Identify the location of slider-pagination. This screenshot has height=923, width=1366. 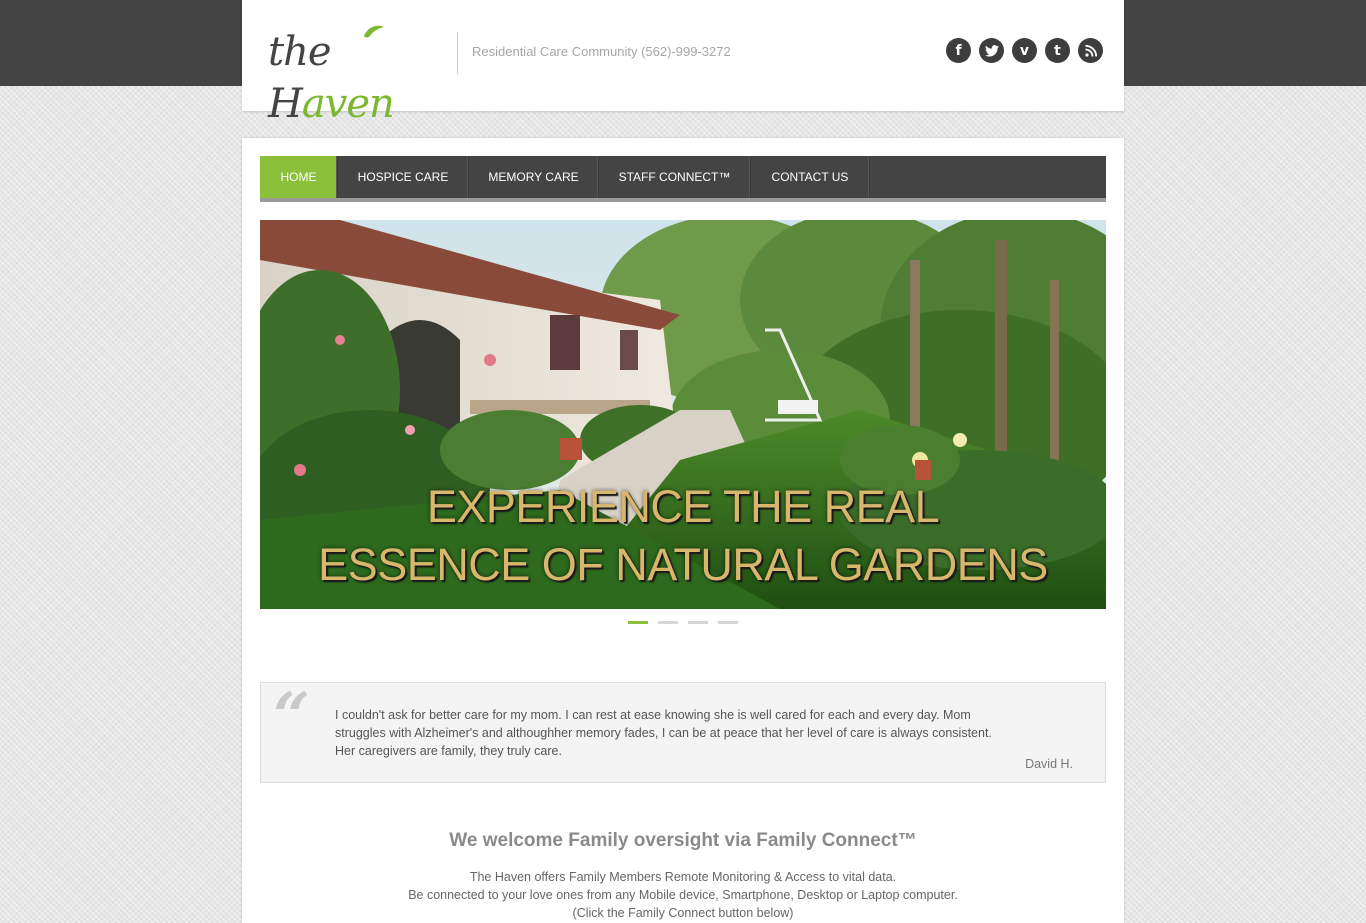
(683, 622).